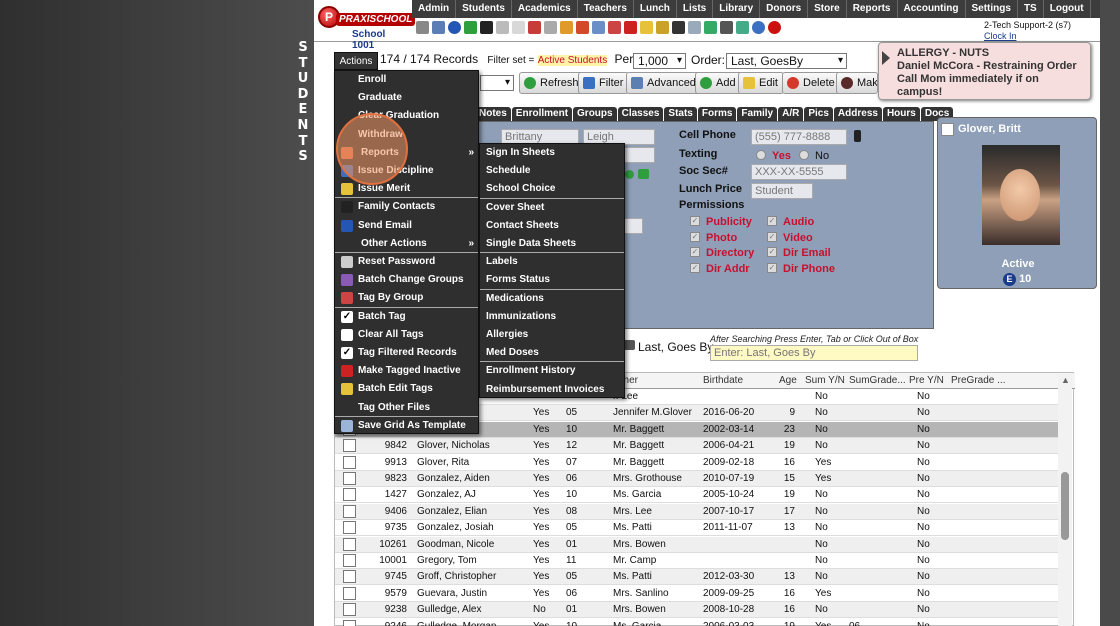  Describe the element at coordinates (406, 244) in the screenshot. I see `menu-item-other-actions: Other Actions »` at that location.